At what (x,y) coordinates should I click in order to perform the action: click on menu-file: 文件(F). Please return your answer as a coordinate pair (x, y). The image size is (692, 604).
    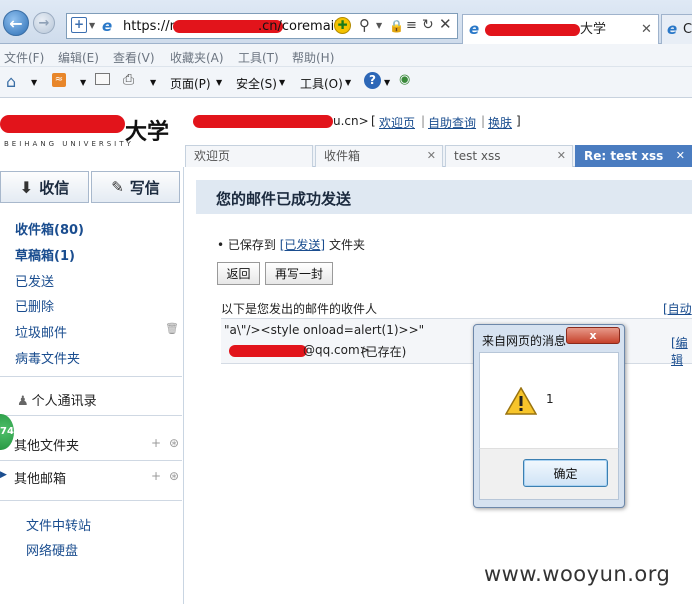
    Looking at the image, I should click on (24, 57).